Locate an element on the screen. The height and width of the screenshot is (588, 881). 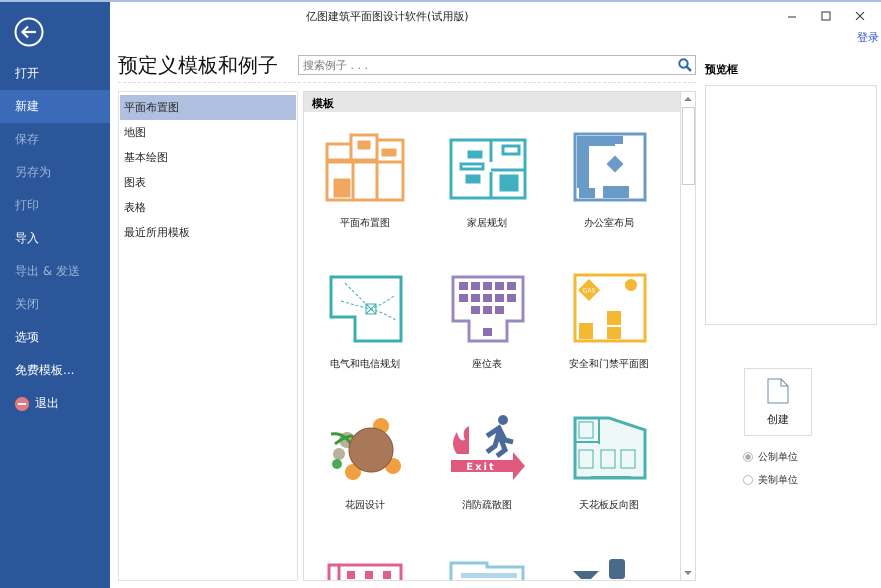
template-label: 安全和门禁平面图 is located at coordinates (609, 364).